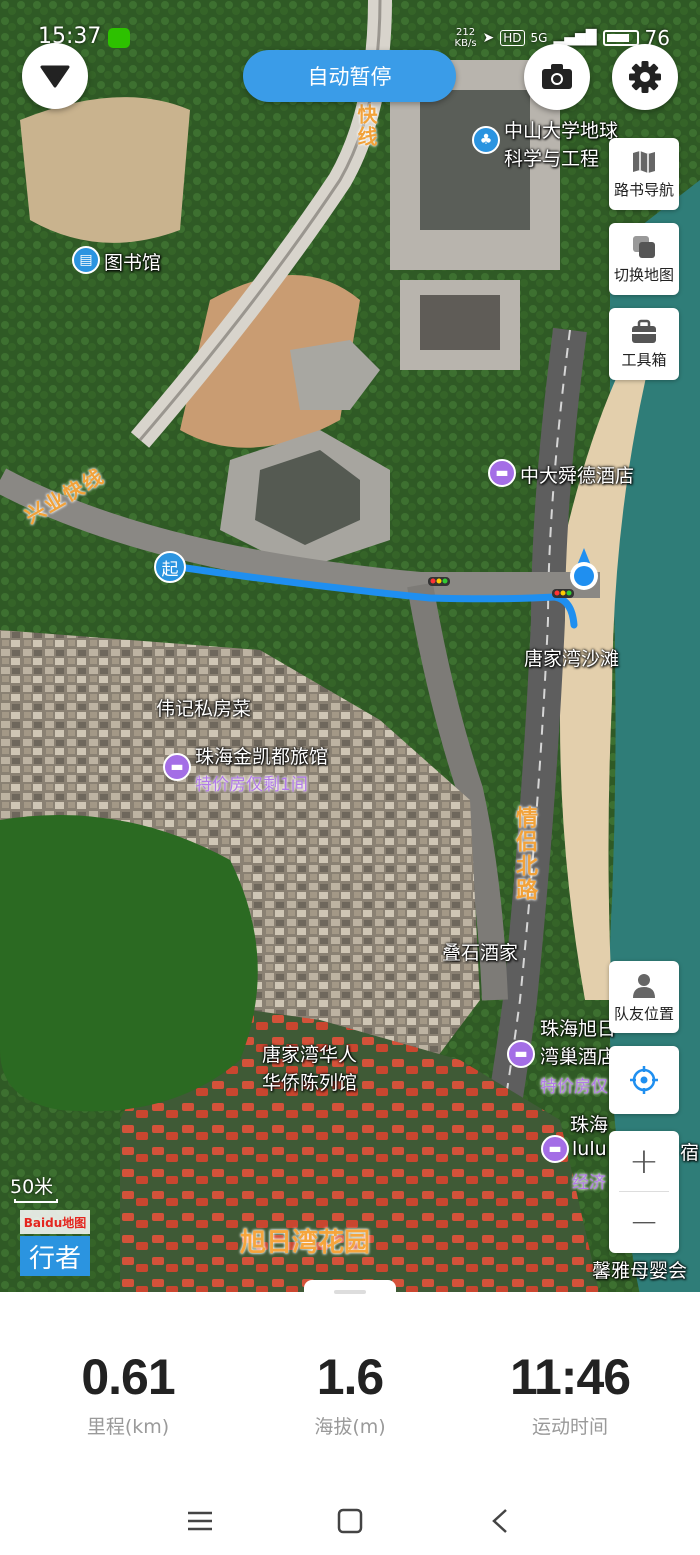  I want to click on home-square-icon, so click(350, 1521).